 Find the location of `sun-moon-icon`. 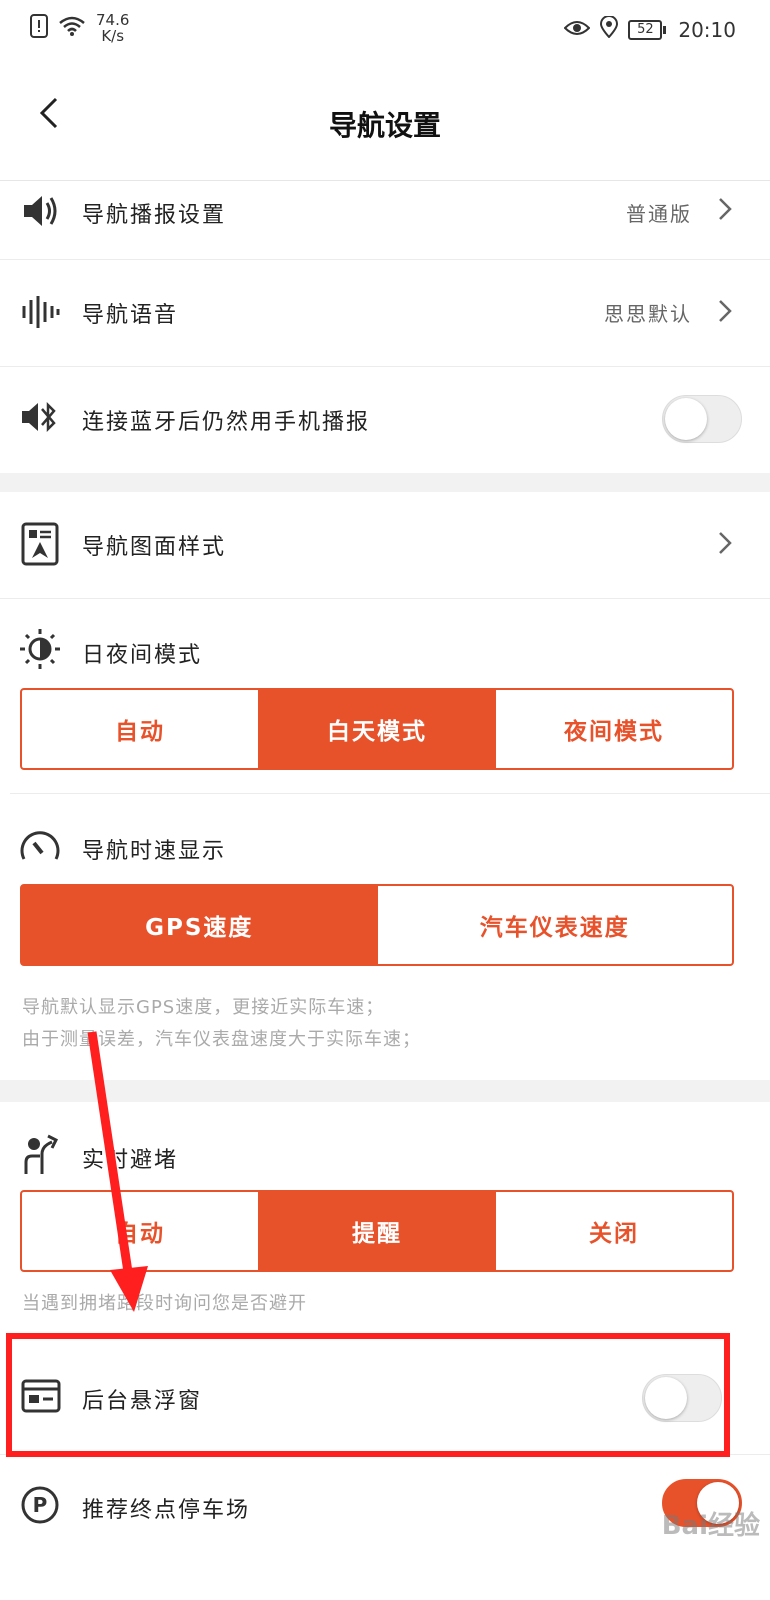

sun-moon-icon is located at coordinates (40, 651).